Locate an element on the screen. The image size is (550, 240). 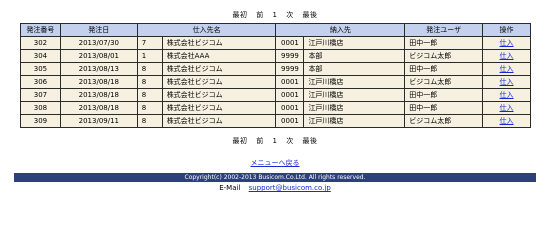
table-row: 305 2013/08/13 8 株式会社ビジコム 9999 本部 田中一郎 仕入 is located at coordinates (275, 69).